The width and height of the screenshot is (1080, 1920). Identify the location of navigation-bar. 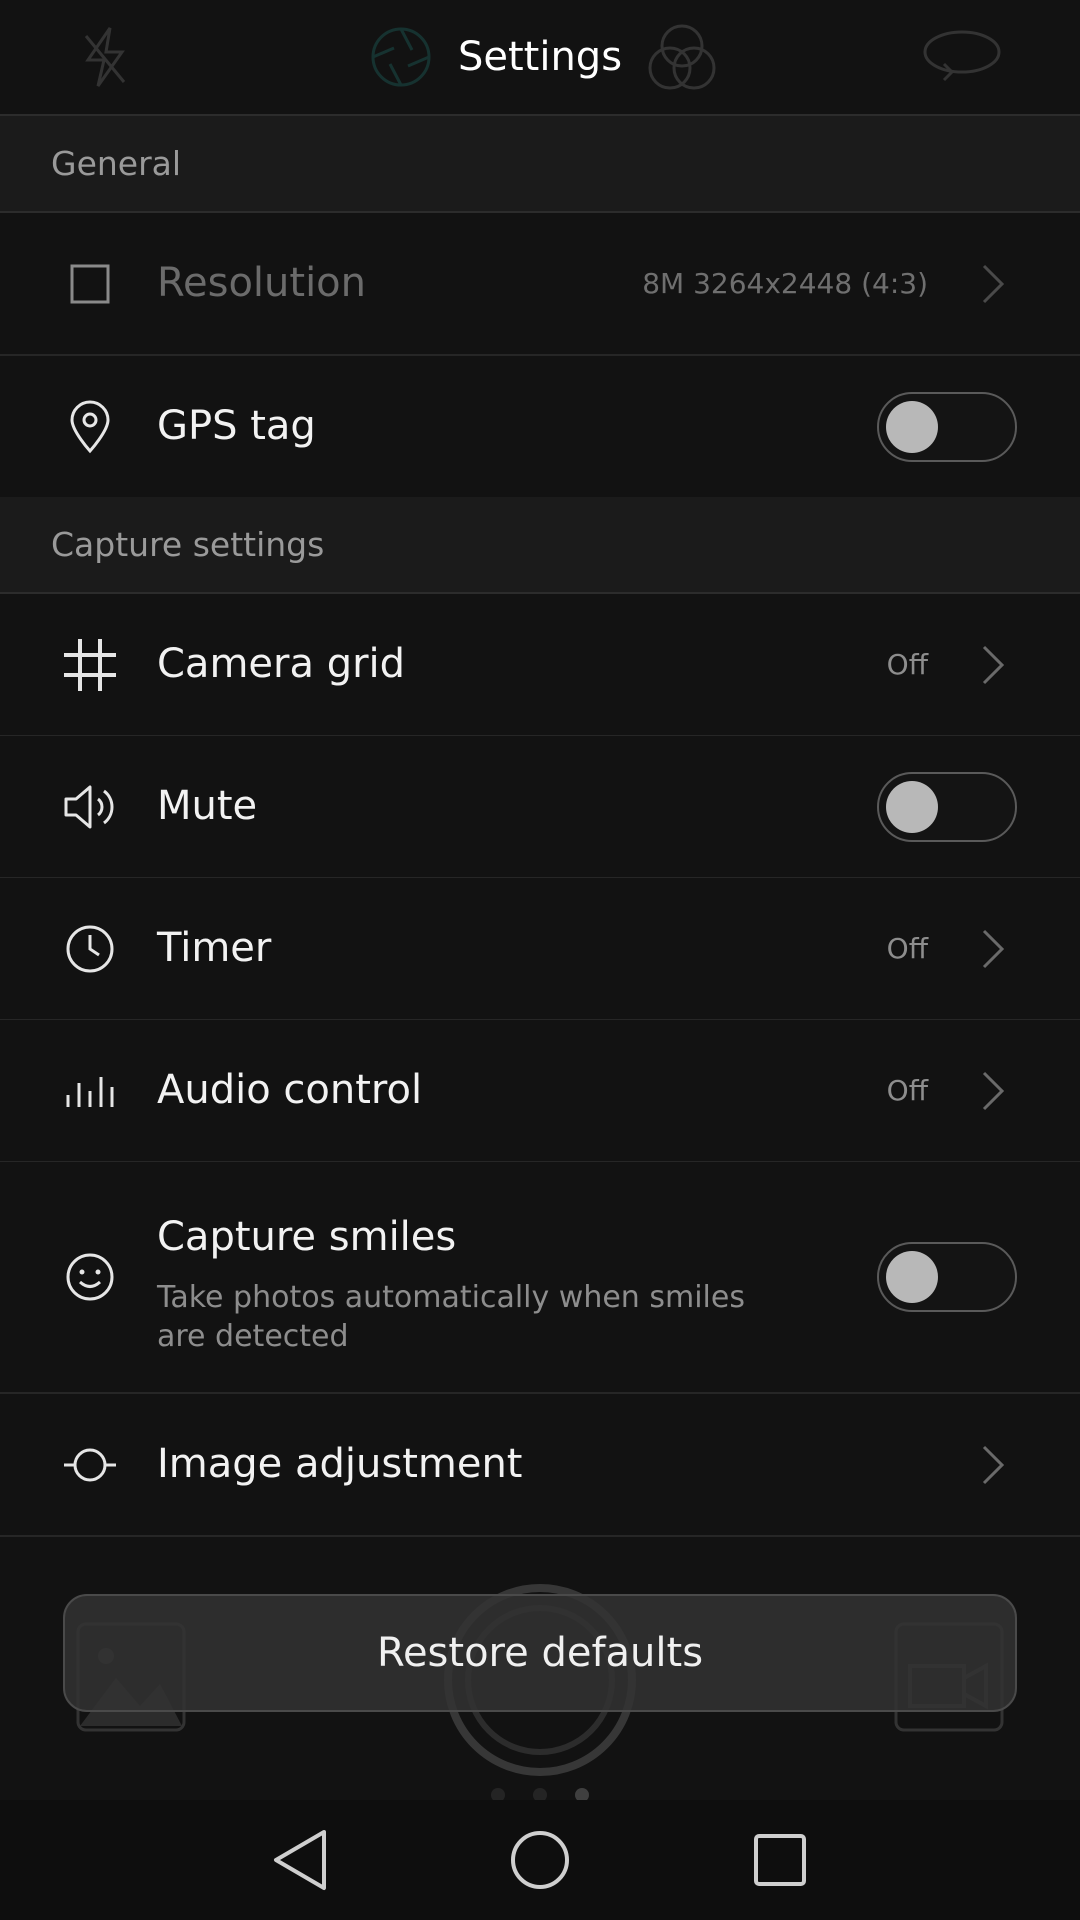
(540, 1860).